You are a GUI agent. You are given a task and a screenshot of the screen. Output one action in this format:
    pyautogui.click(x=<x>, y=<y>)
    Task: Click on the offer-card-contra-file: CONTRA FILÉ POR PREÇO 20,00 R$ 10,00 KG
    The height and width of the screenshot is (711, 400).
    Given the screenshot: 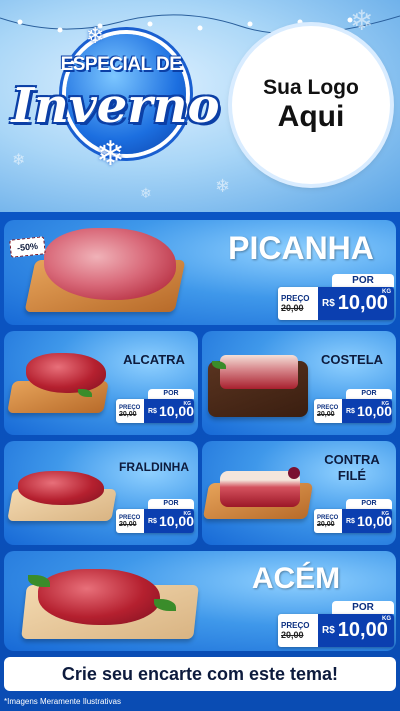 What is the action you would take?
    pyautogui.click(x=299, y=493)
    